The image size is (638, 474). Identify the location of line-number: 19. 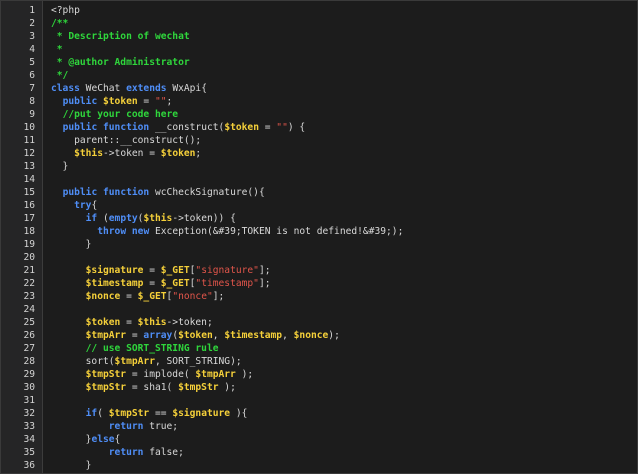
(29, 244).